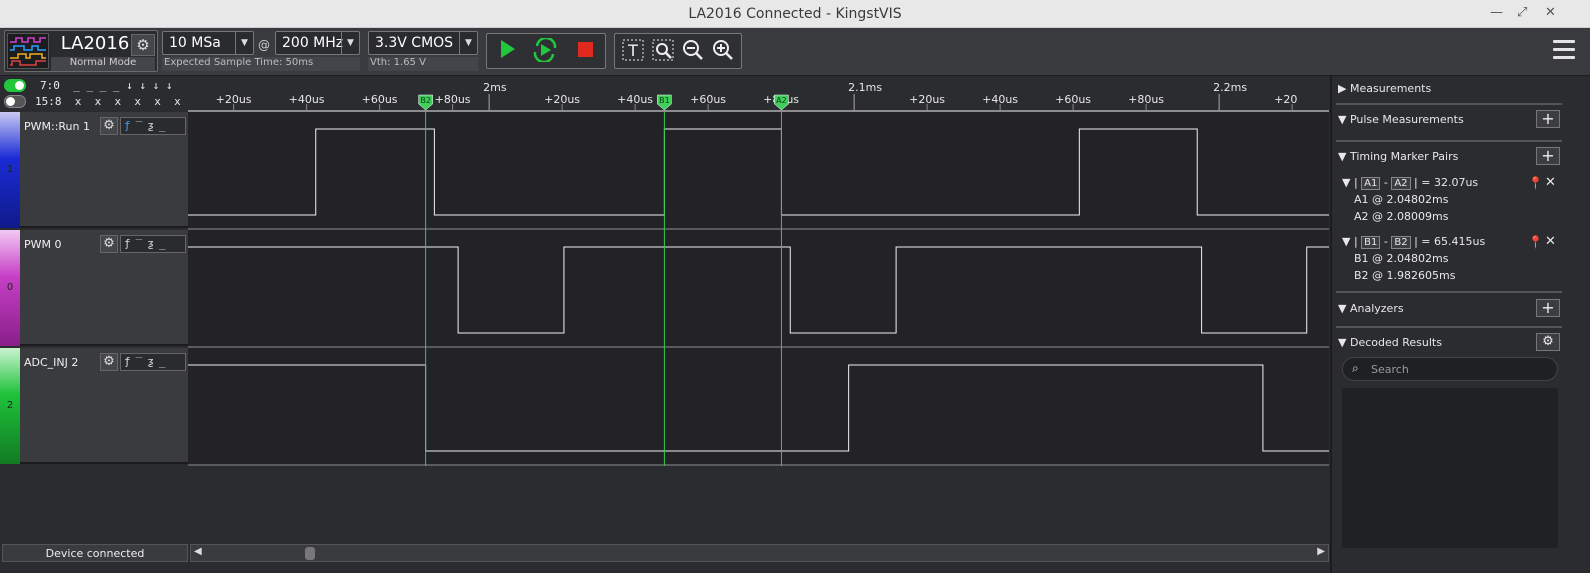  I want to click on zoom-select-icon, so click(663, 51).